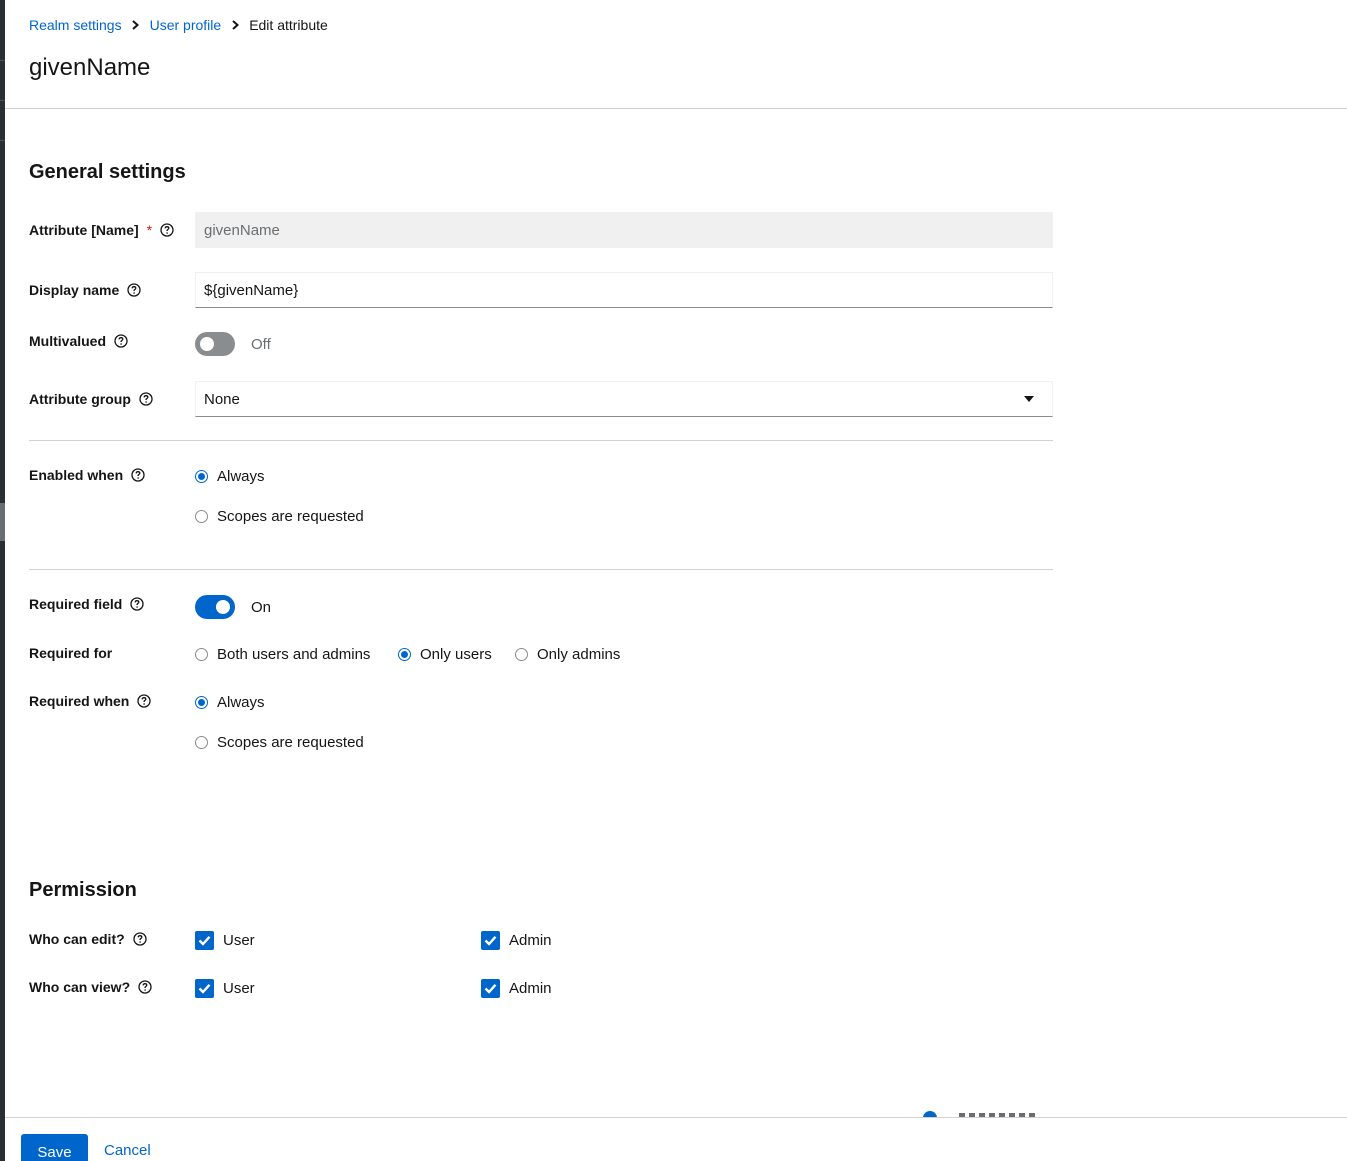 The image size is (1347, 1161). What do you see at coordinates (90, 67) in the screenshot?
I see `page-title: givenName` at bounding box center [90, 67].